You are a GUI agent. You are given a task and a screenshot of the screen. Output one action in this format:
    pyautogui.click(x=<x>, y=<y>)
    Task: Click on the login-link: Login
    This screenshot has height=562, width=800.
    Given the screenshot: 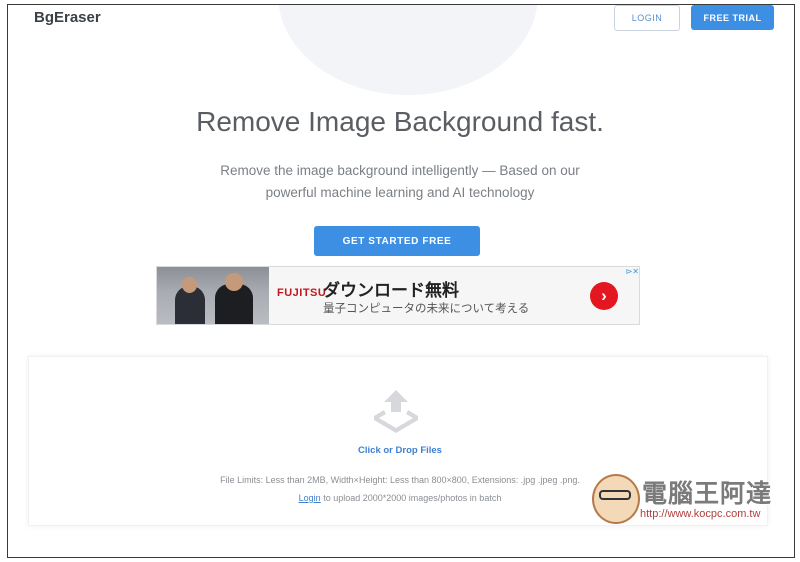 What is the action you would take?
    pyautogui.click(x=310, y=498)
    